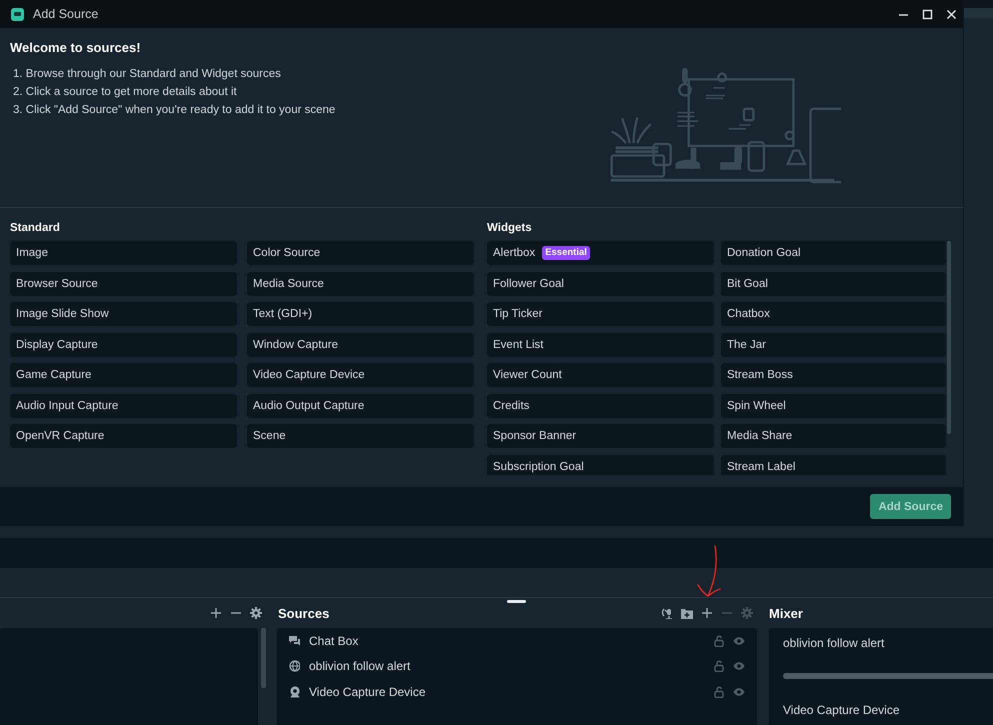  Describe the element at coordinates (35, 228) in the screenshot. I see `section-heading: Standard` at that location.